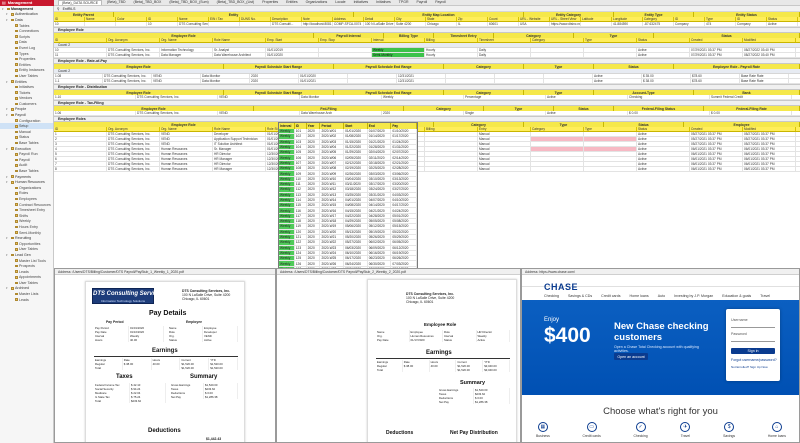  I want to click on popup-cell: 2020-W20, so click(332, 231).